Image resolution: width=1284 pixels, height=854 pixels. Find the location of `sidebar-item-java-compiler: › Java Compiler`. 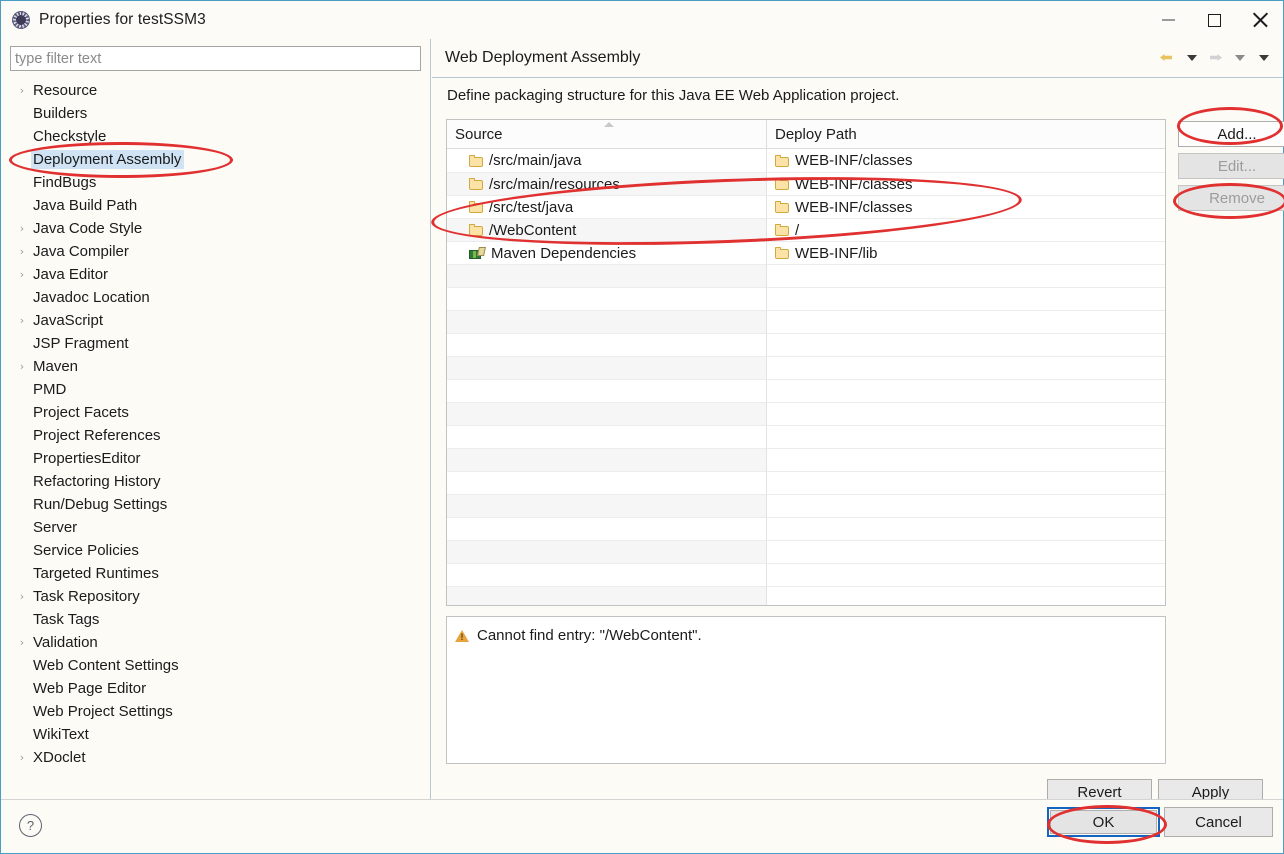

sidebar-item-java-compiler: › Java Compiler is located at coordinates (215, 251).